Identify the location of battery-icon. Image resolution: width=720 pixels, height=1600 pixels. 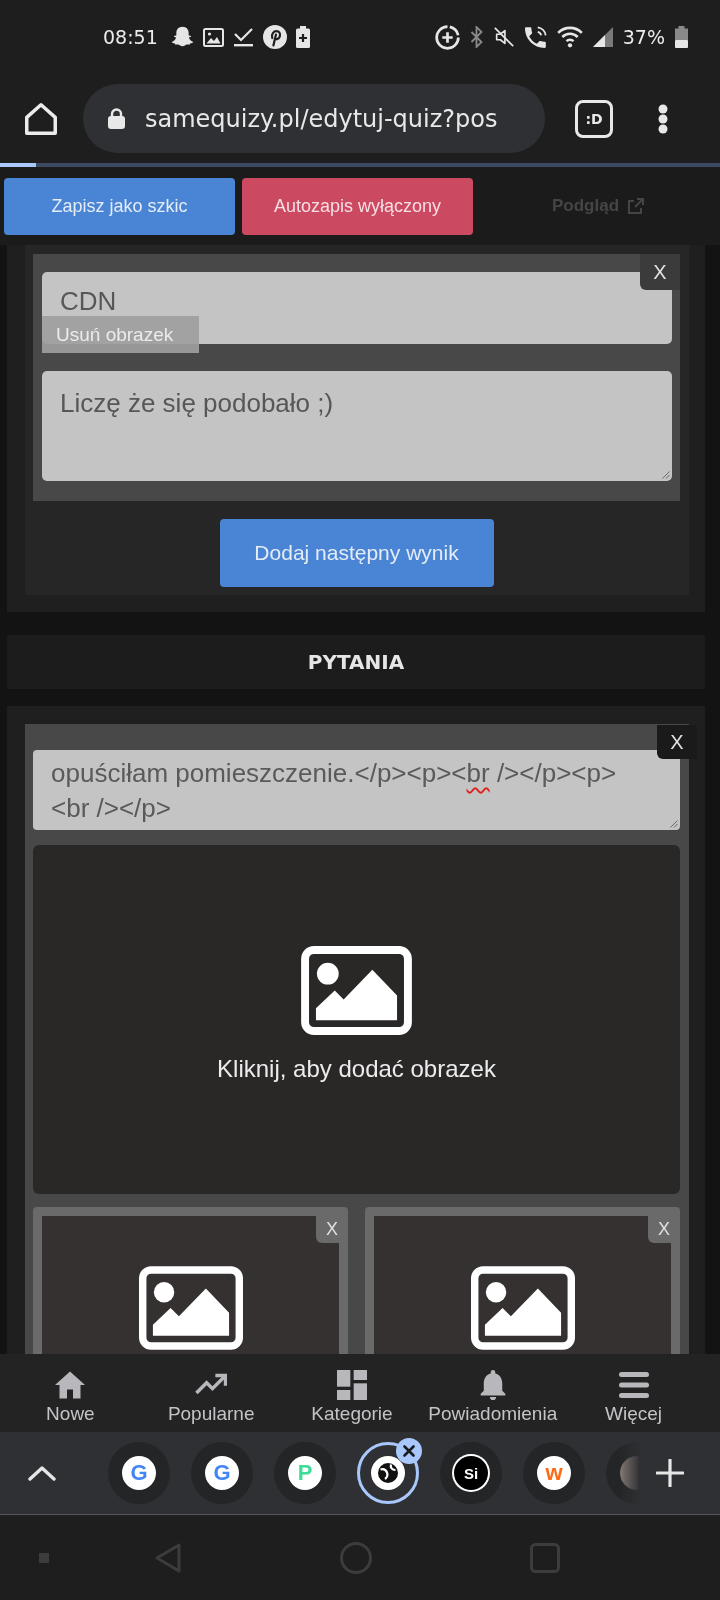
(681, 37).